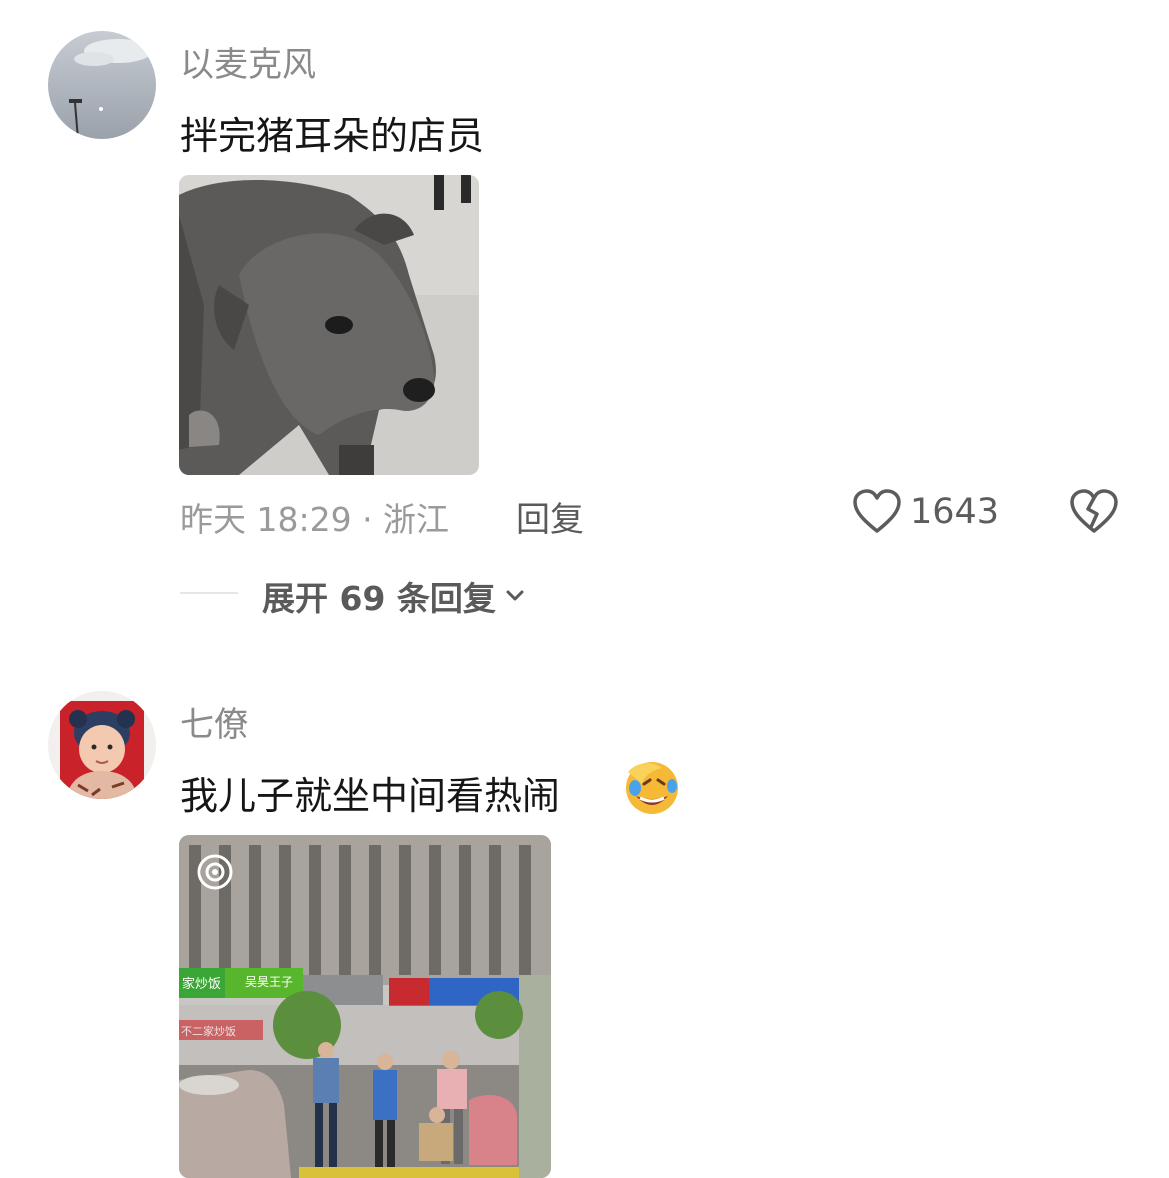  I want to click on comment-time-location: 昨天 18:29 · 浙江, so click(315, 519).